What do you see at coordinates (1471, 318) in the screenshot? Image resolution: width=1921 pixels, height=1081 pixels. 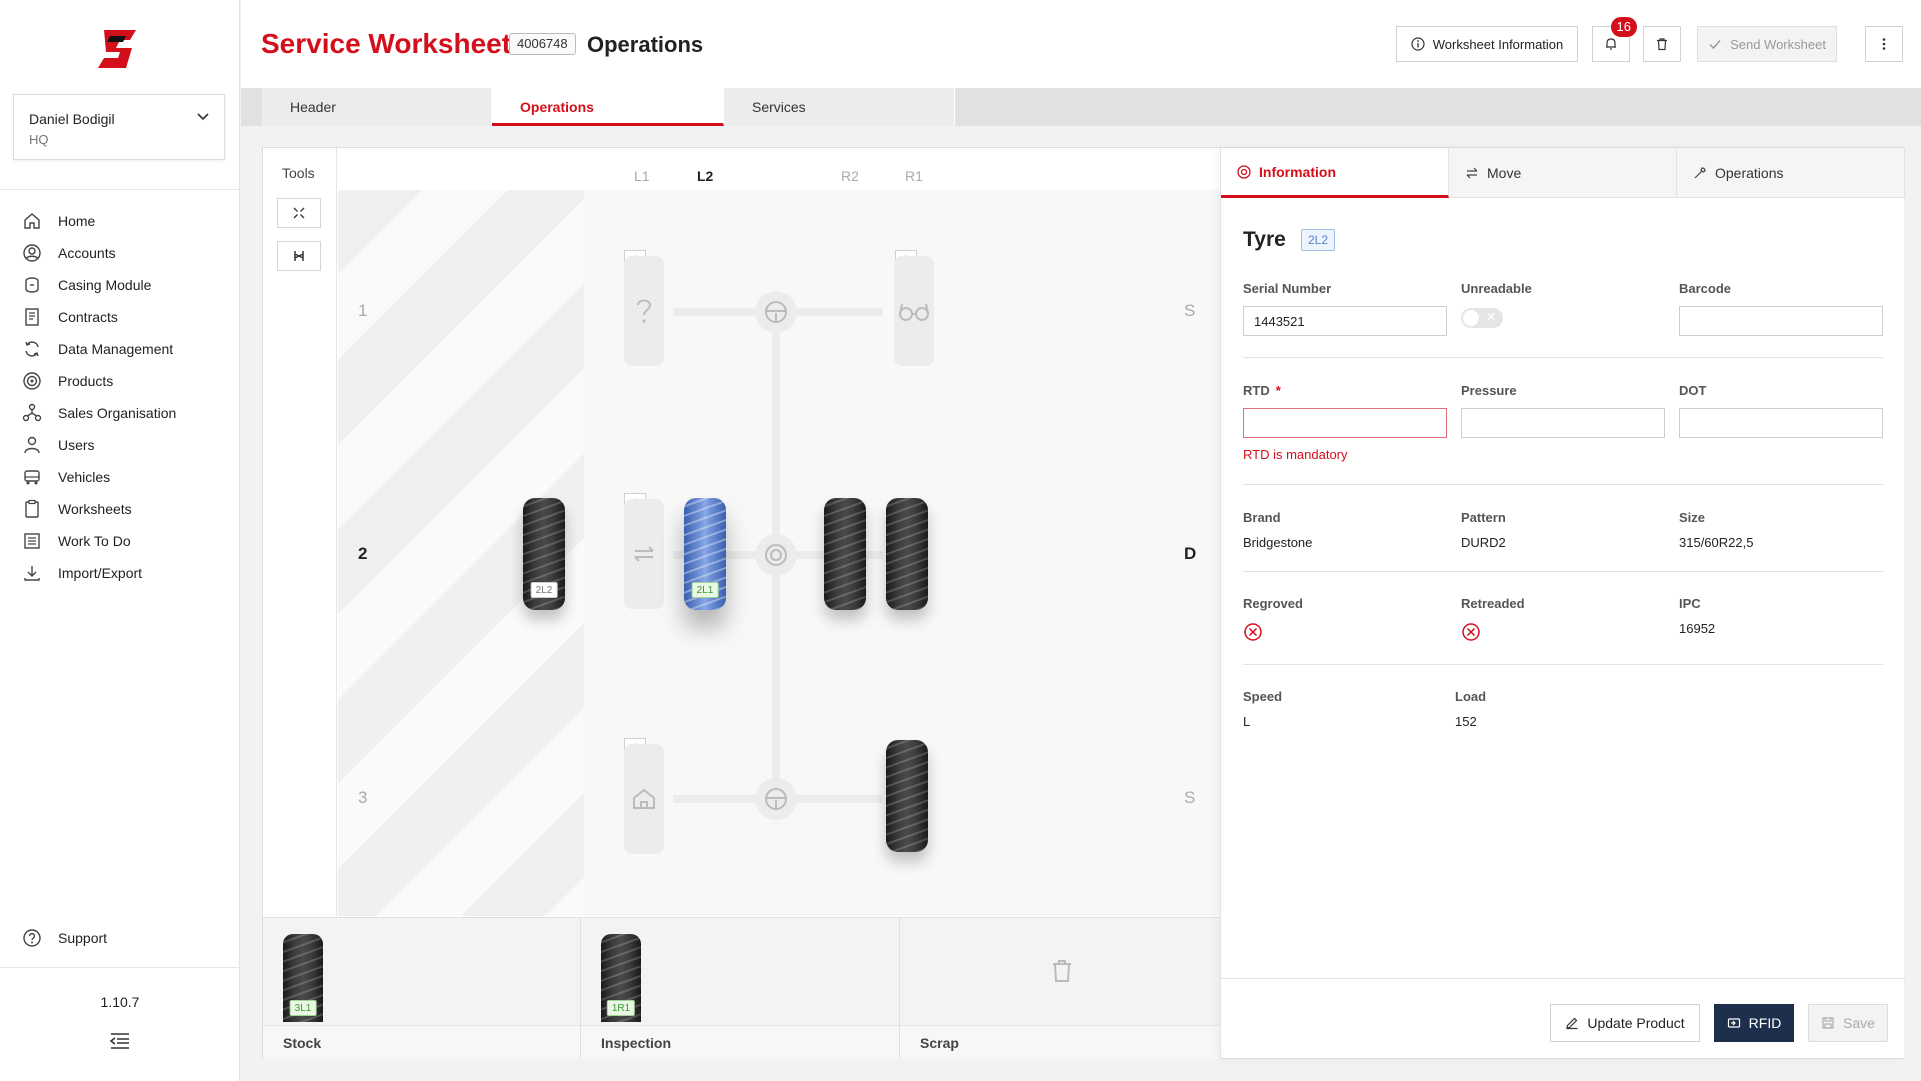 I see `toggle-knob` at bounding box center [1471, 318].